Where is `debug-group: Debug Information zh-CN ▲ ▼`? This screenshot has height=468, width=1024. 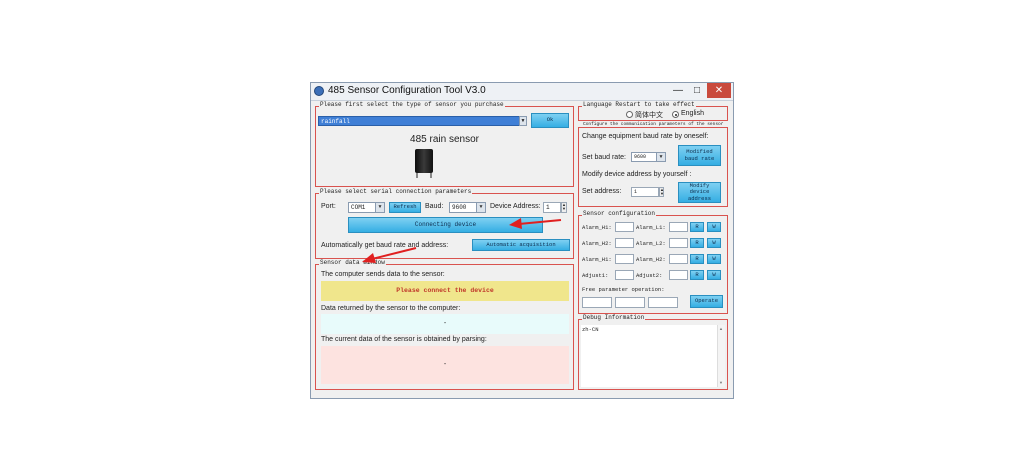 debug-group: Debug Information zh-CN ▲ ▼ is located at coordinates (653, 352).